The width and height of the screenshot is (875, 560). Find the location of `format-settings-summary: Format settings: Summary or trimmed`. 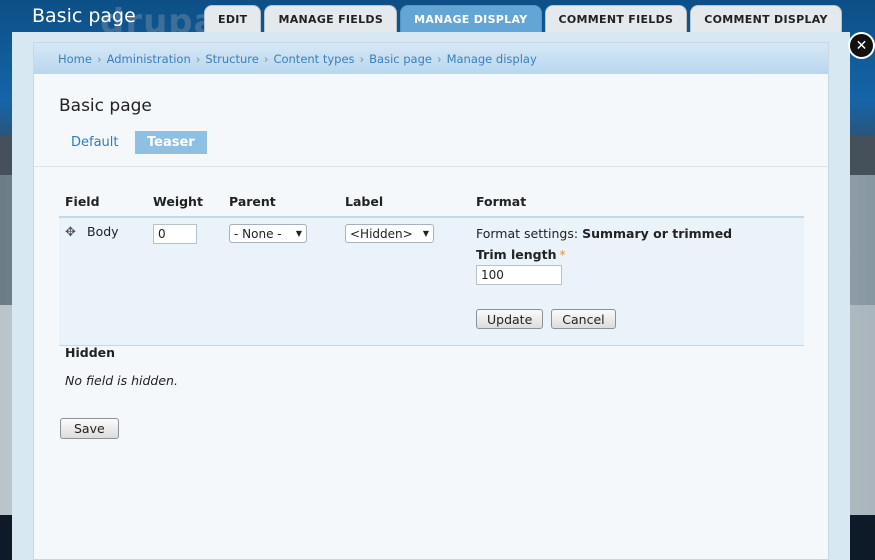

format-settings-summary: Format settings: Summary or trimmed is located at coordinates (637, 233).